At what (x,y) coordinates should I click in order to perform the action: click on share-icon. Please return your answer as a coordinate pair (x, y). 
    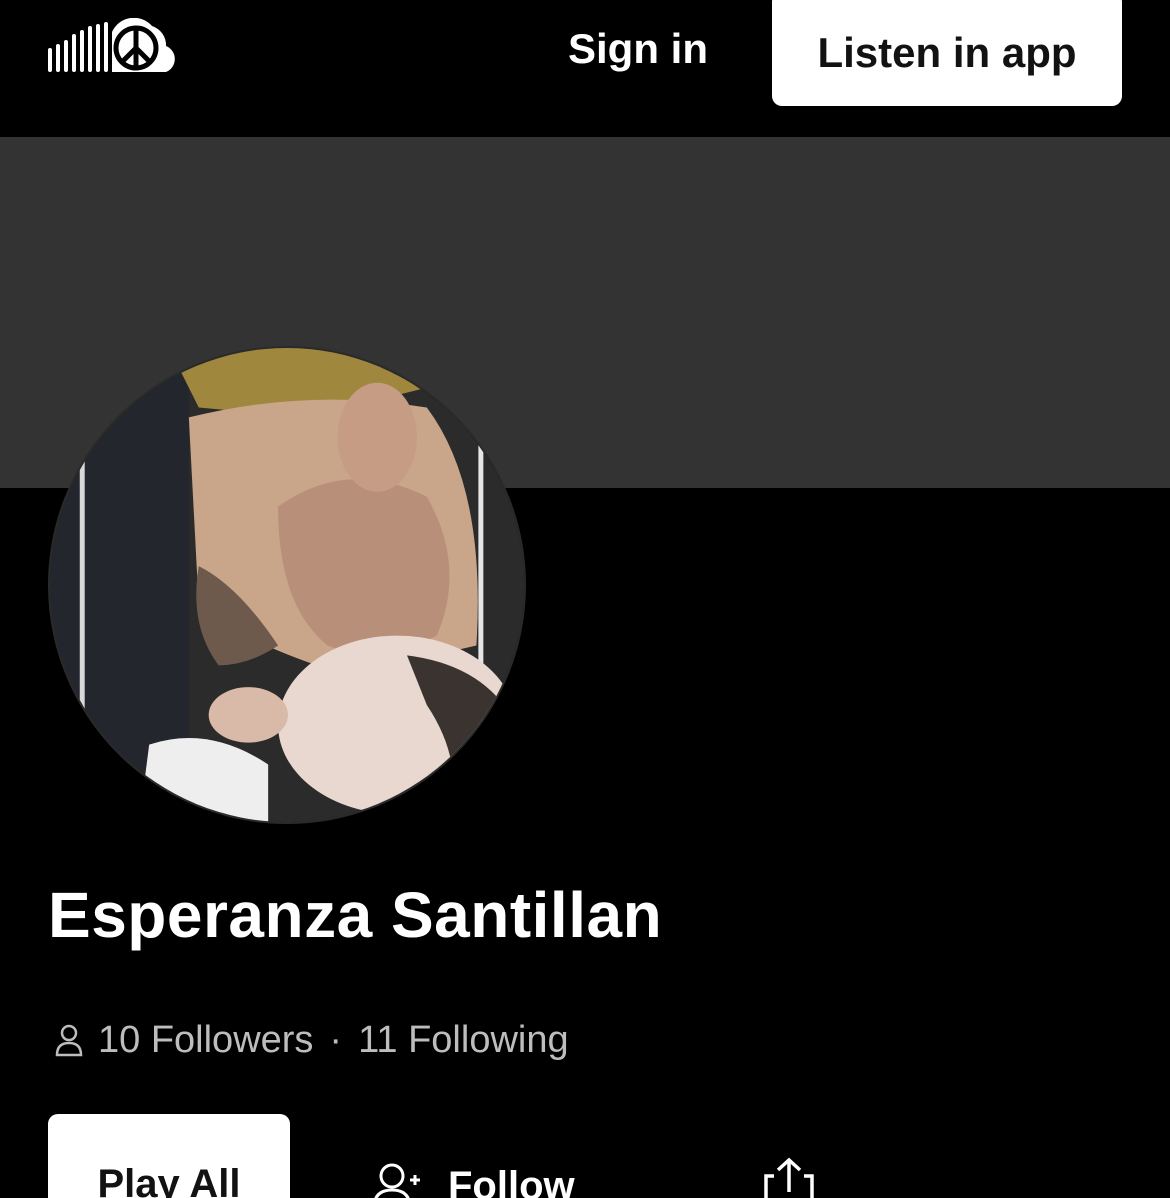
    Looking at the image, I should click on (789, 1177).